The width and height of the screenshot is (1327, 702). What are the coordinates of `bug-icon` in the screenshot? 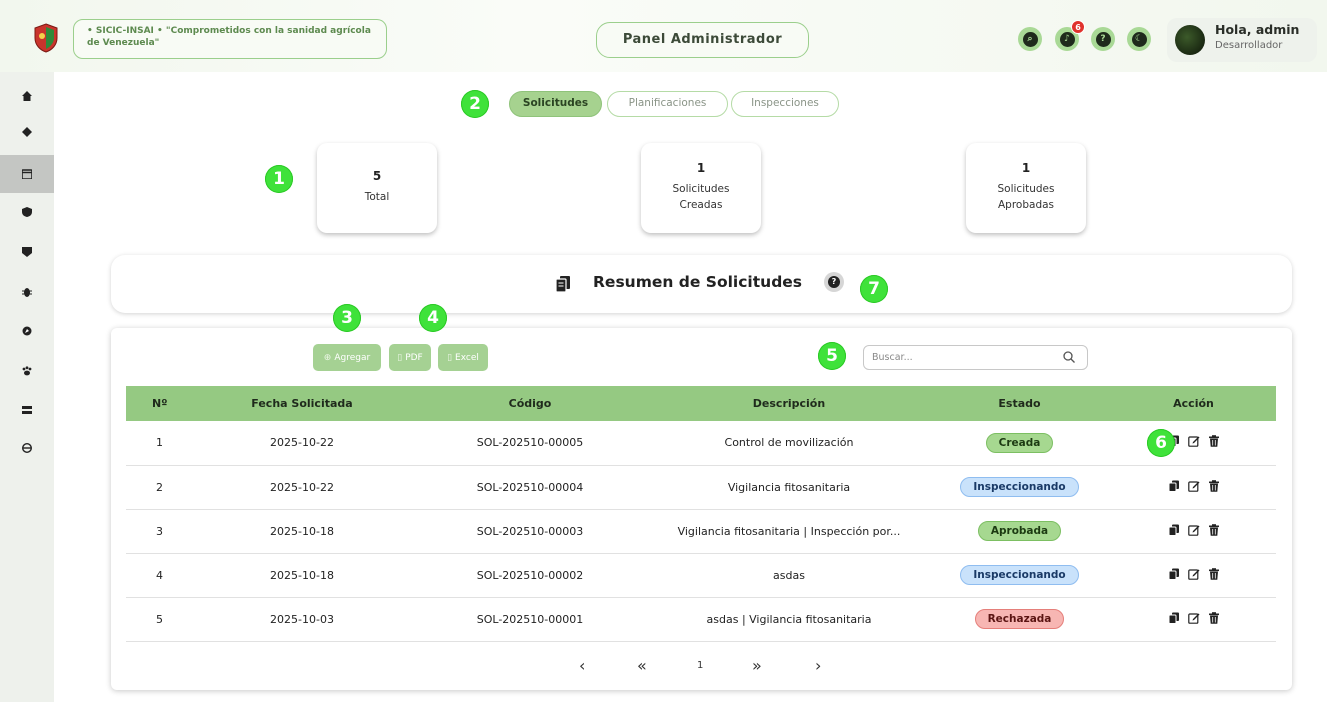 It's located at (27, 292).